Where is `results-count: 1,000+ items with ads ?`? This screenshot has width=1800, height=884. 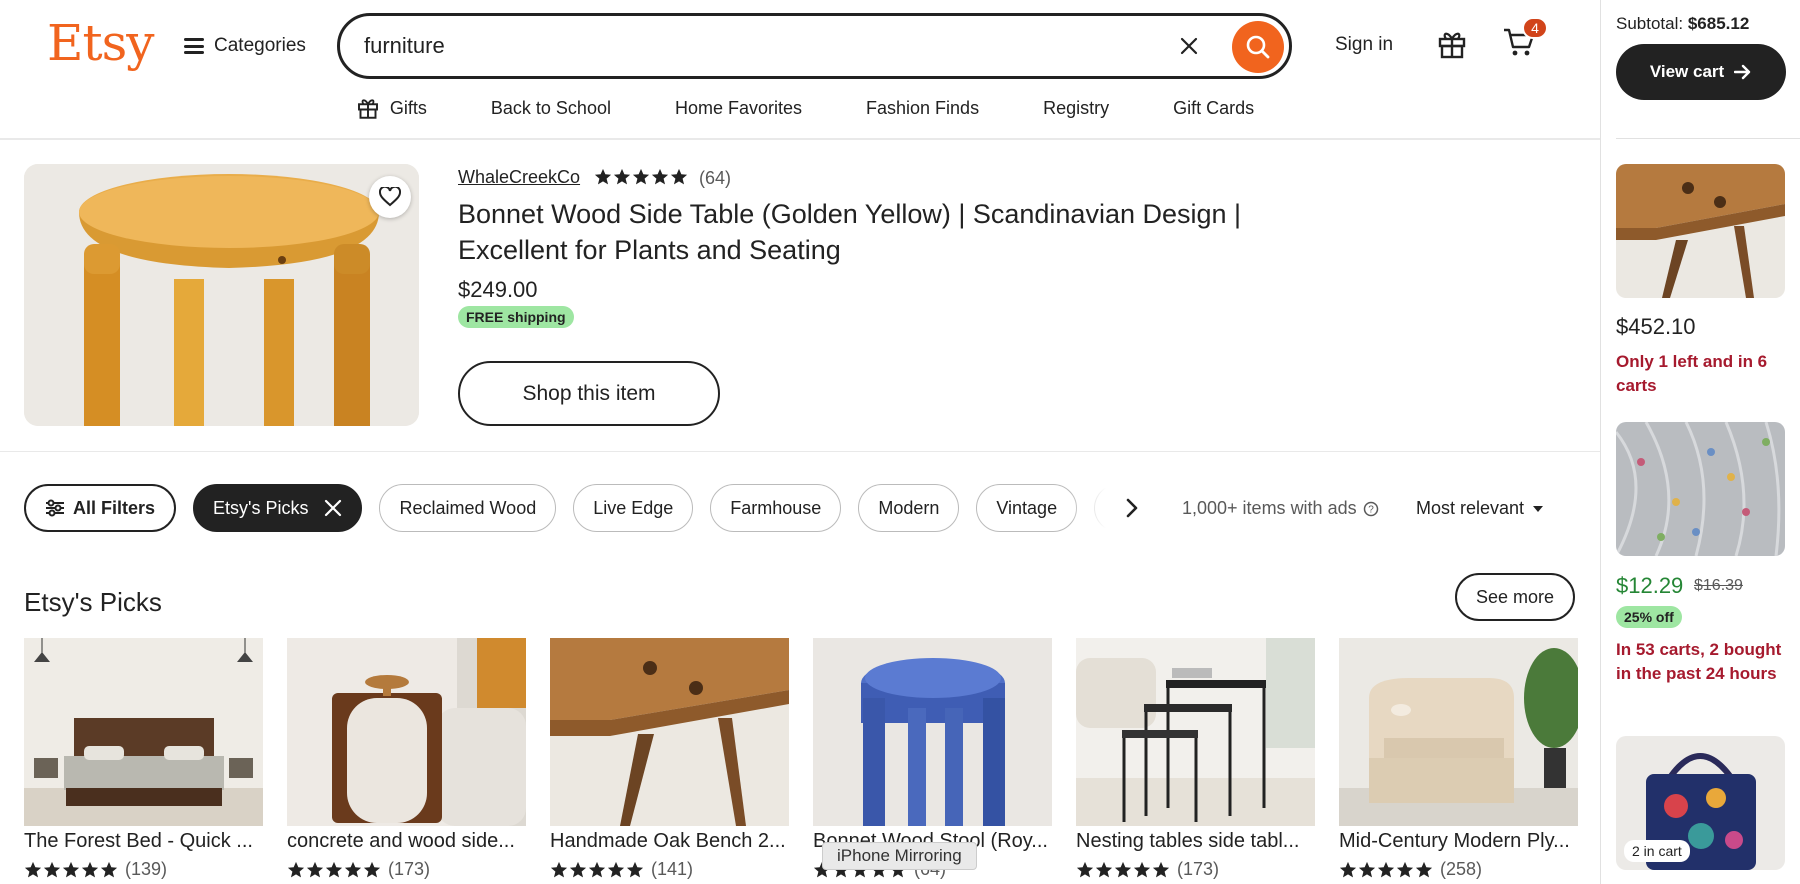
results-count: 1,000+ items with ads ? is located at coordinates (1280, 508).